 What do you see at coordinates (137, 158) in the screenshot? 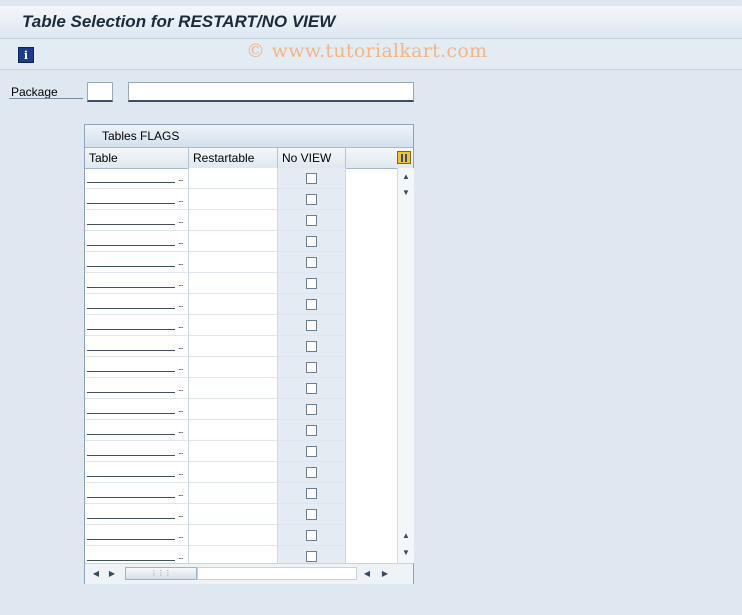
I see `column-header-table: Table` at bounding box center [137, 158].